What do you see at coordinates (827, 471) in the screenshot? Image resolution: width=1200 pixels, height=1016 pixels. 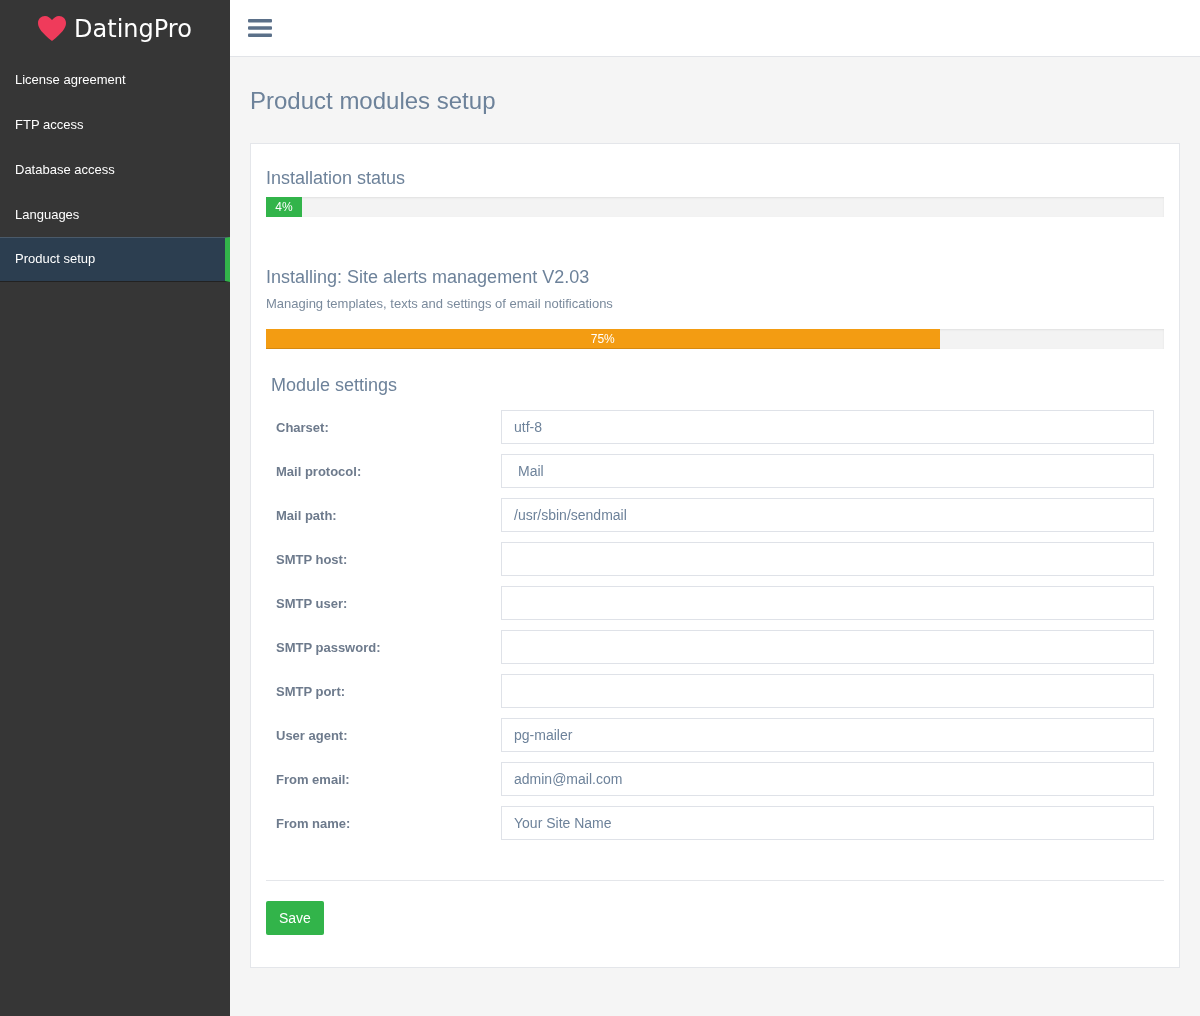 I see `select-field: Mail` at bounding box center [827, 471].